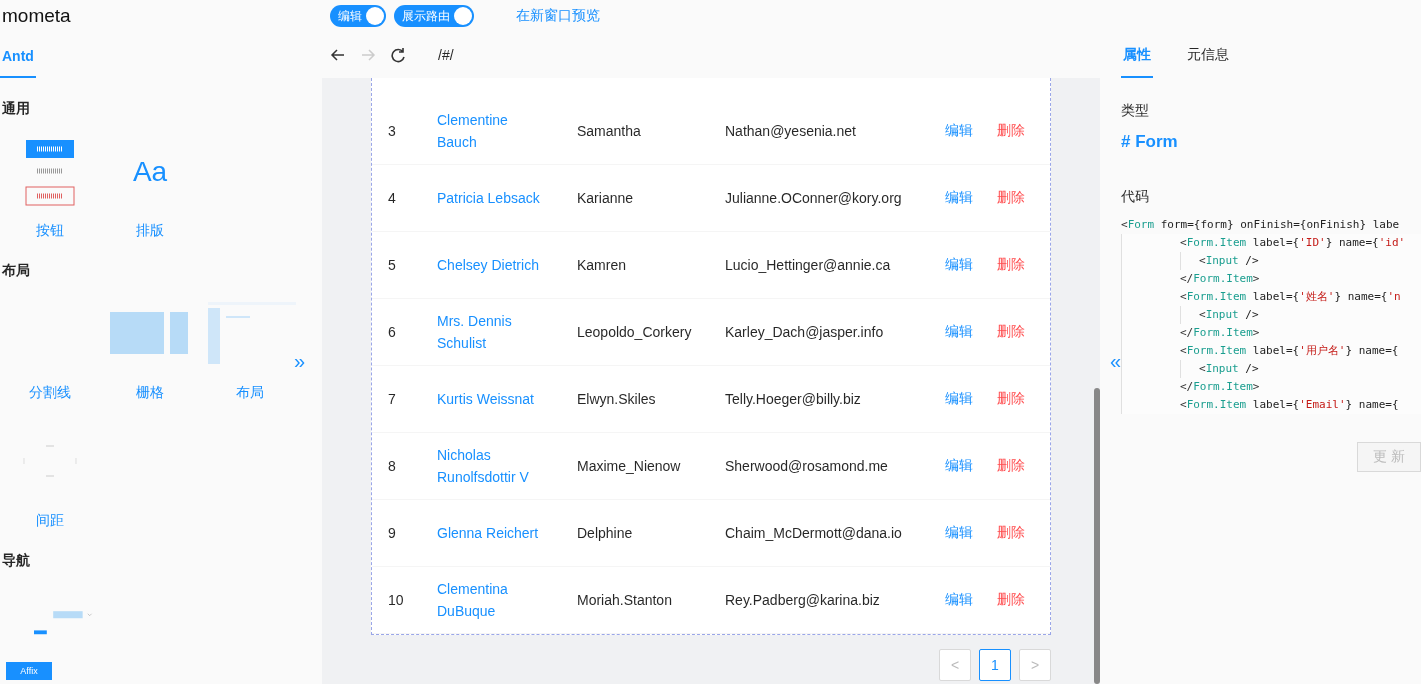 Image resolution: width=1421 pixels, height=684 pixels. What do you see at coordinates (1097, 536) in the screenshot?
I see `scrollbar` at bounding box center [1097, 536].